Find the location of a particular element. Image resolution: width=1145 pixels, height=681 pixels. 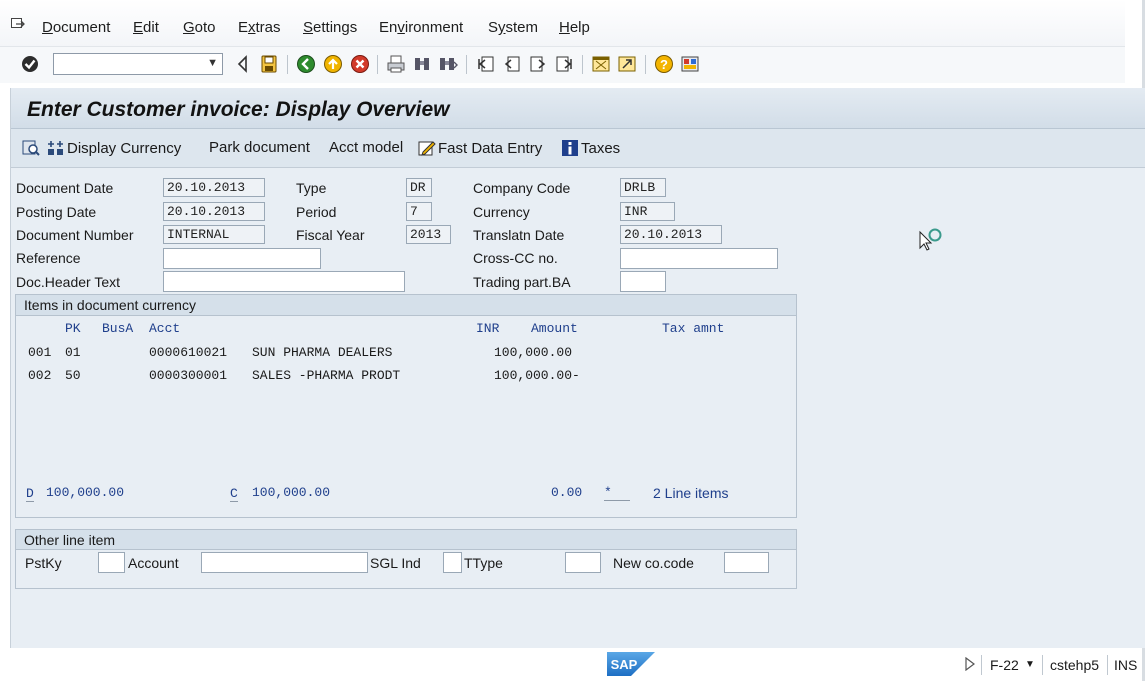

menu-extras: Extras is located at coordinates (259, 27).